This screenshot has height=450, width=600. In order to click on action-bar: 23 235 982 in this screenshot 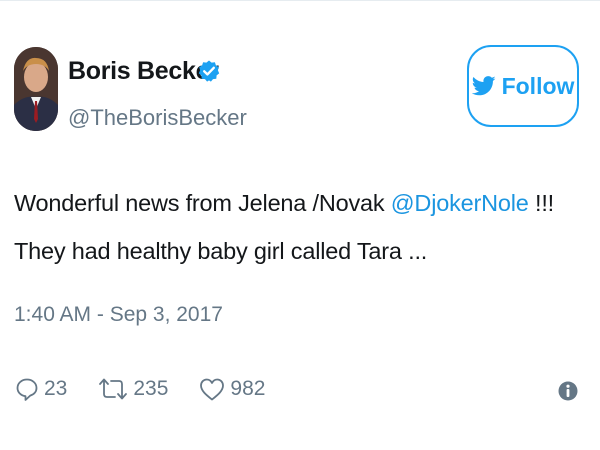, I will do `click(154, 389)`.